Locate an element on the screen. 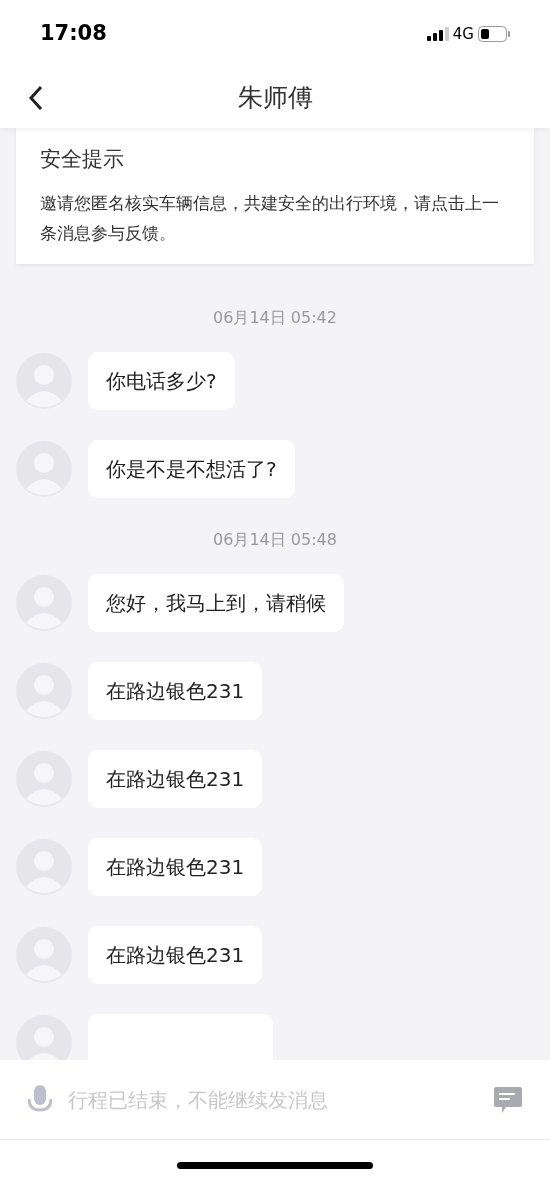 Image resolution: width=550 pixels, height=1191 pixels. battery-icon is located at coordinates (494, 34).